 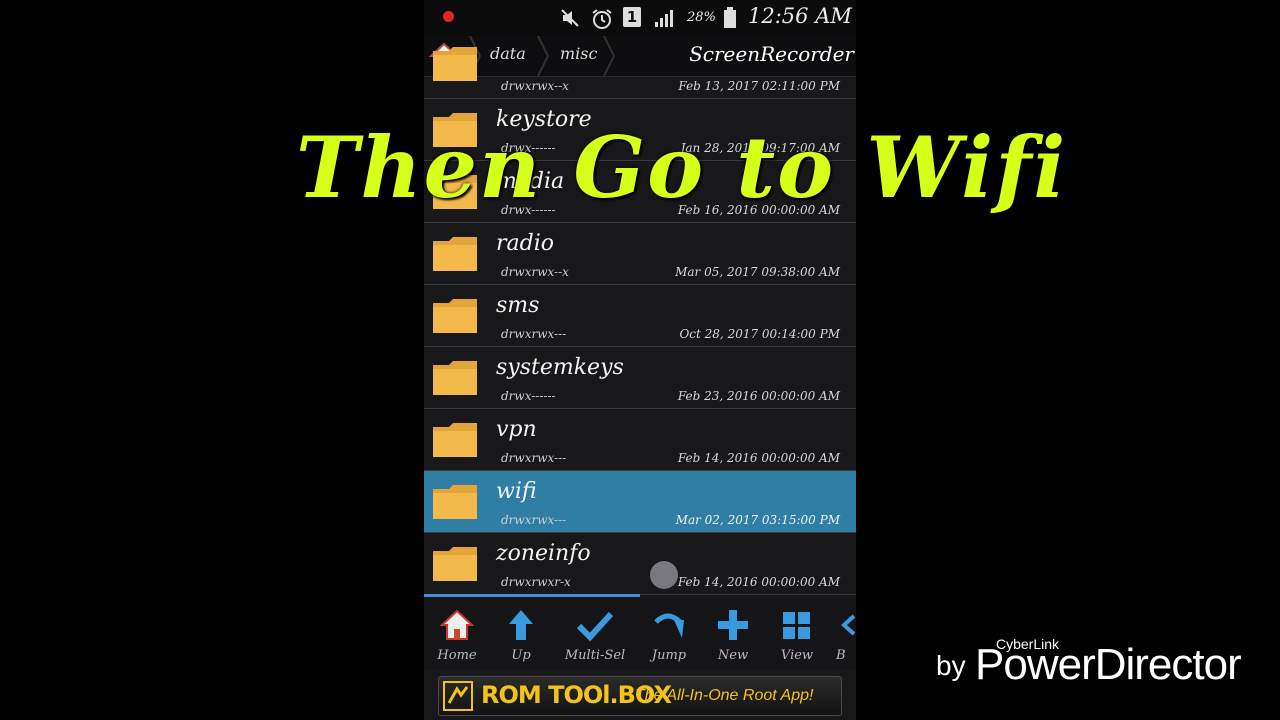 What do you see at coordinates (560, 367) in the screenshot?
I see `file-name: systemkeys` at bounding box center [560, 367].